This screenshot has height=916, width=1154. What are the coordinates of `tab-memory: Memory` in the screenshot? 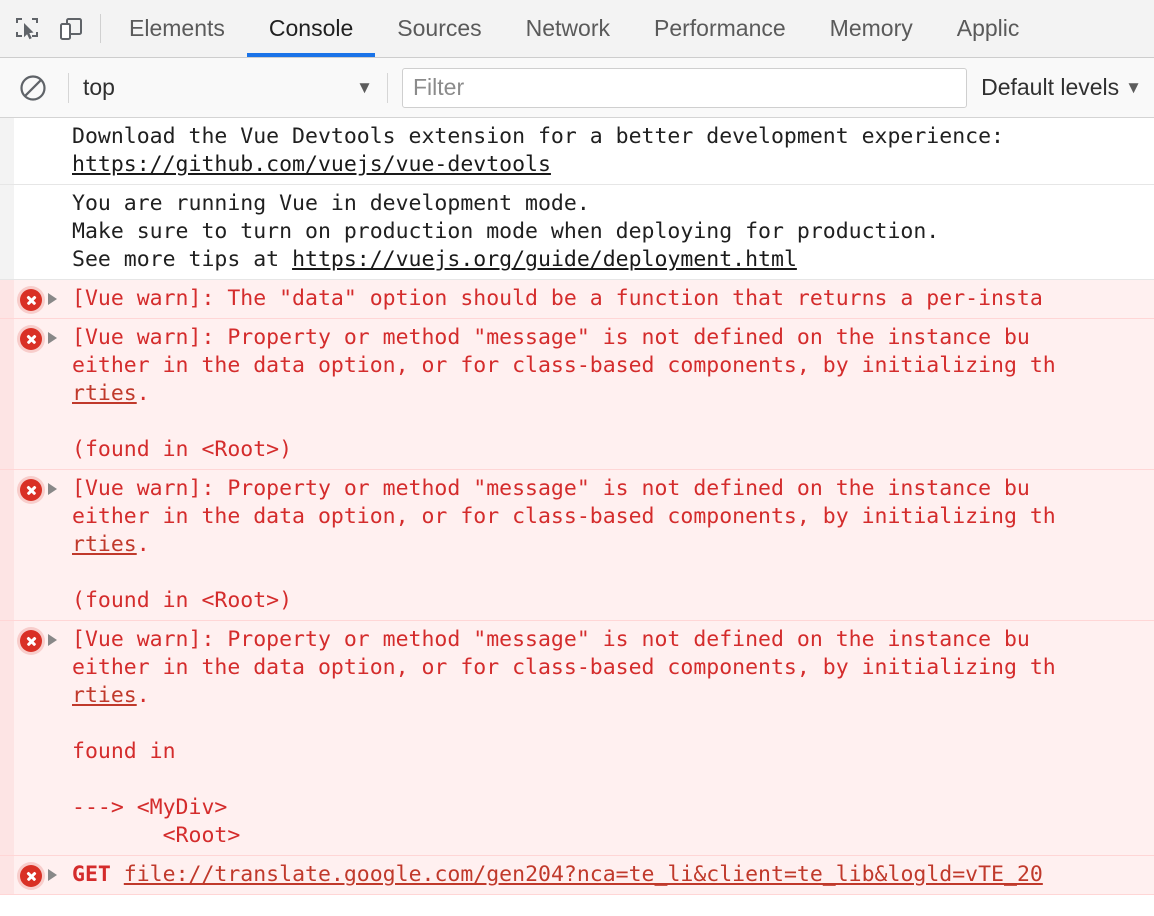 It's located at (871, 28).